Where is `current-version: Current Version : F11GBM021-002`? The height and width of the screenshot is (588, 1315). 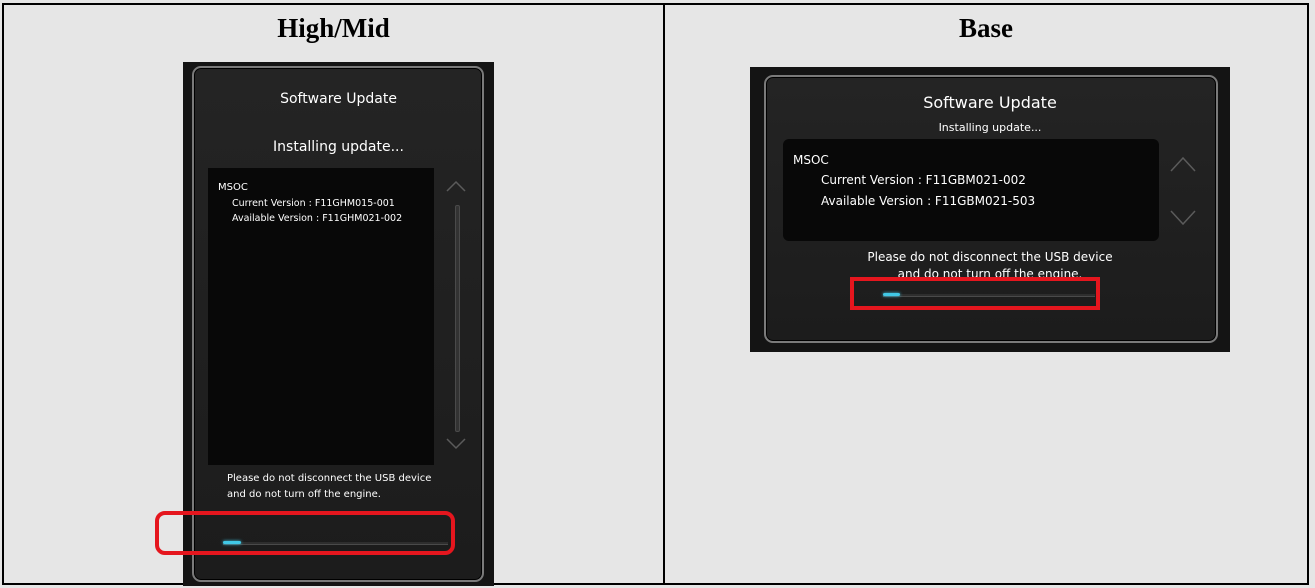
current-version: Current Version : F11GBM021-002 is located at coordinates (923, 180).